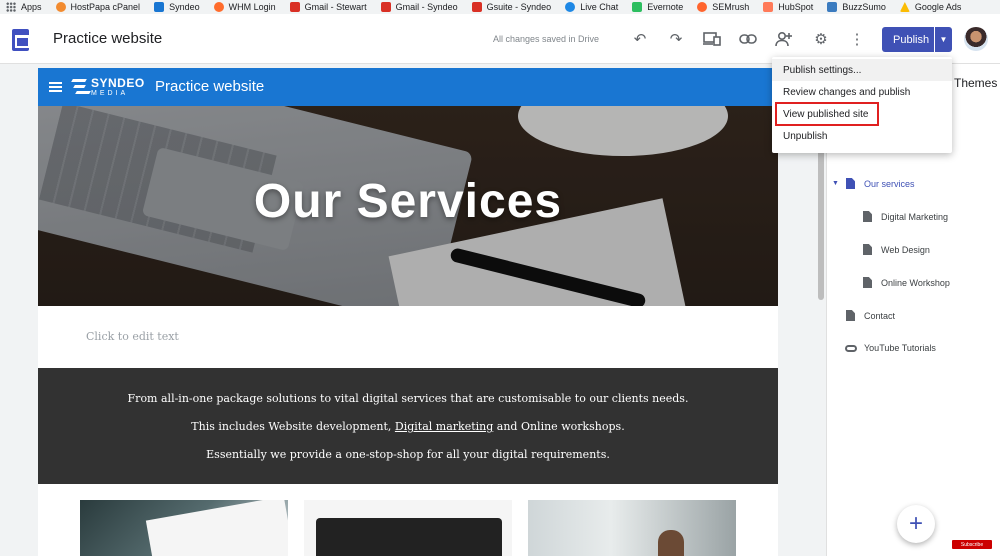  I want to click on bookmark-label: Live Chat, so click(599, 7).